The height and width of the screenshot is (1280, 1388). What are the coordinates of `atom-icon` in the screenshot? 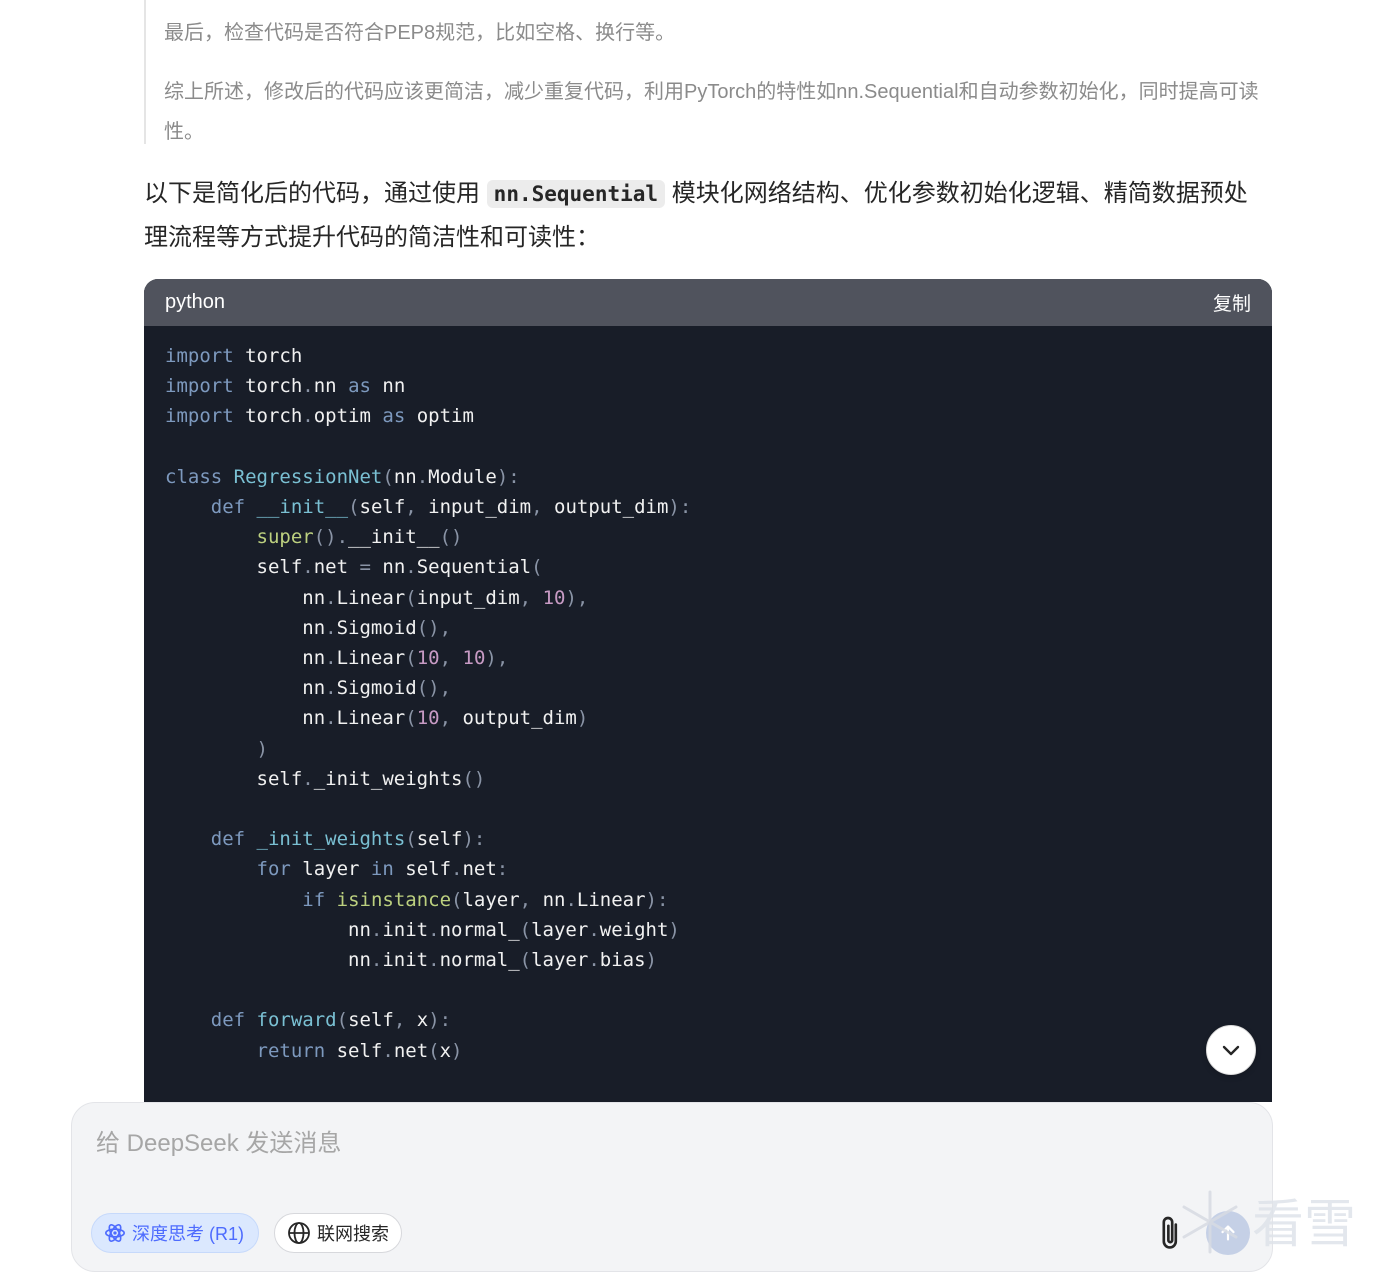 It's located at (115, 1233).